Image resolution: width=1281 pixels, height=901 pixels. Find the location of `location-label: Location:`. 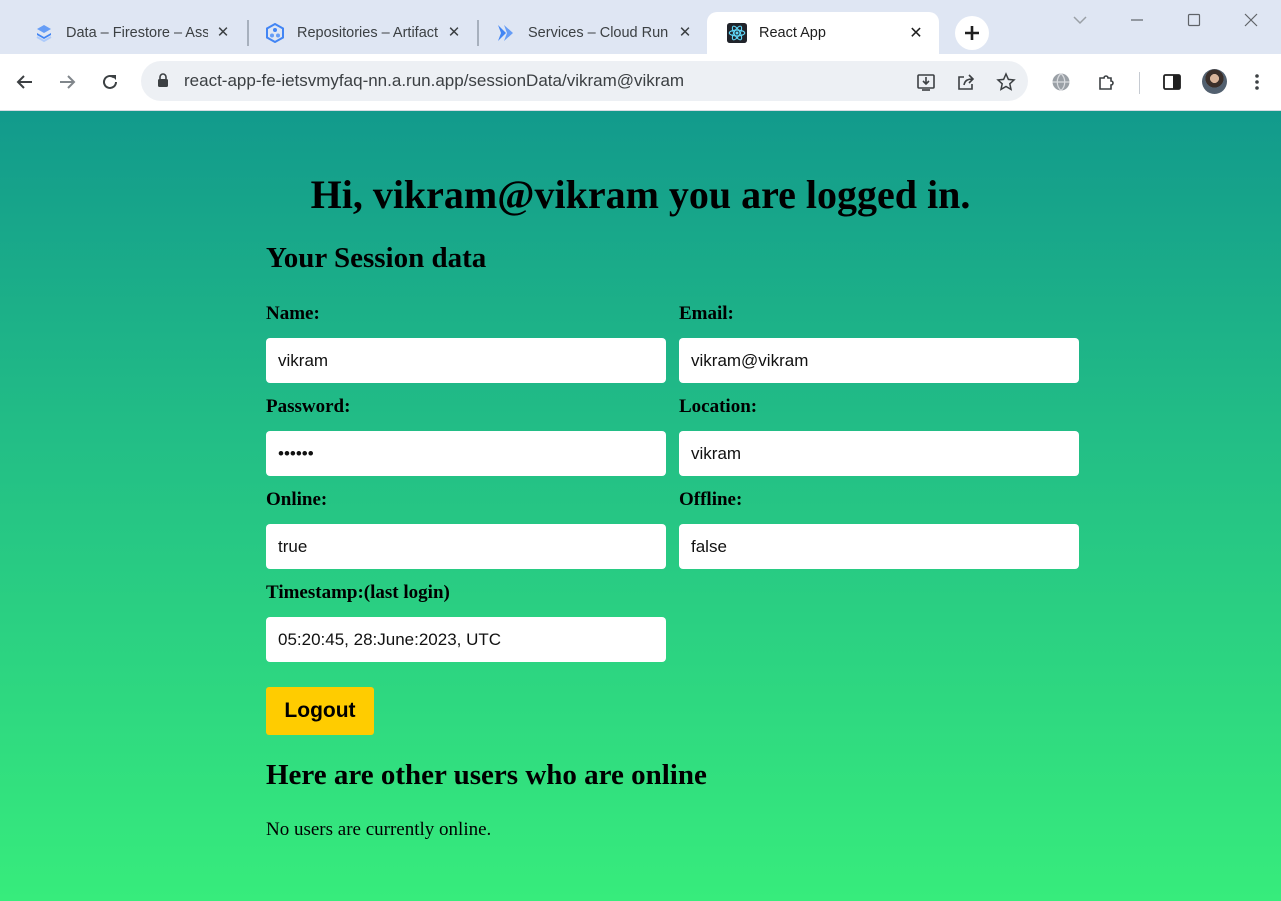

location-label: Location: is located at coordinates (718, 406).